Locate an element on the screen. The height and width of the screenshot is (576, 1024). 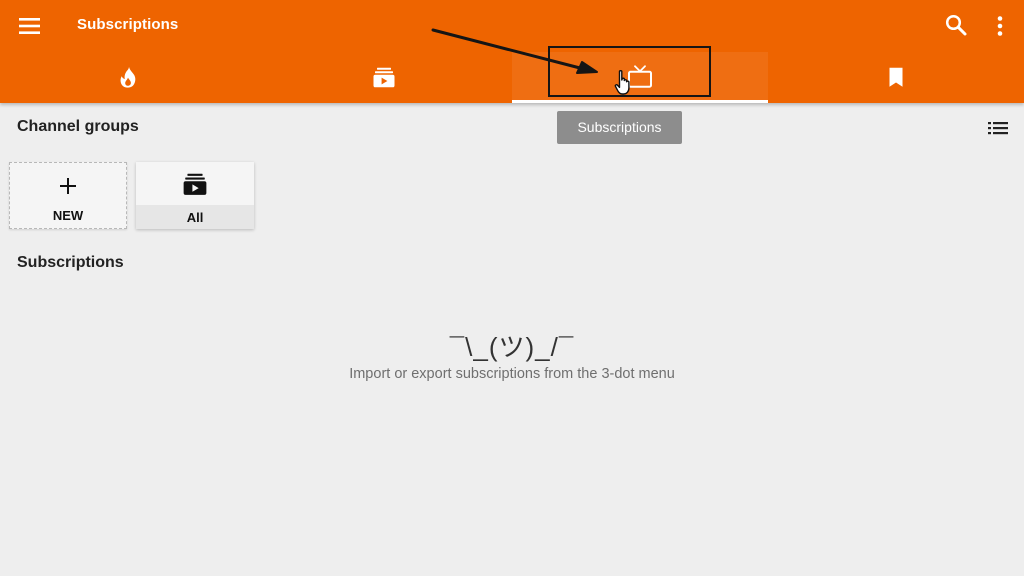
bookmark-icon is located at coordinates (896, 77).